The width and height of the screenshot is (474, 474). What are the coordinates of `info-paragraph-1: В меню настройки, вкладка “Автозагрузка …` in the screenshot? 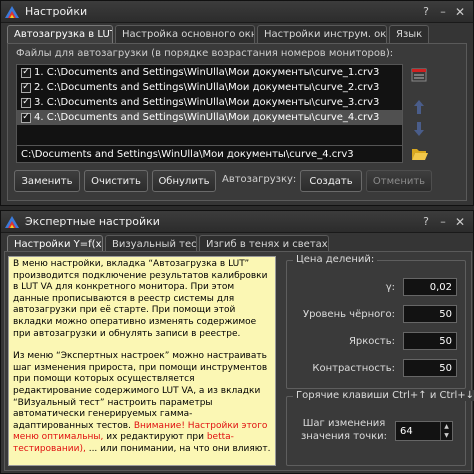 It's located at (140, 299).